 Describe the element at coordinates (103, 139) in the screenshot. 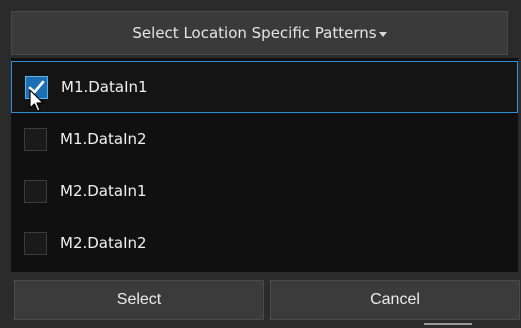

I see `pattern-label: M1.DataIn2` at that location.